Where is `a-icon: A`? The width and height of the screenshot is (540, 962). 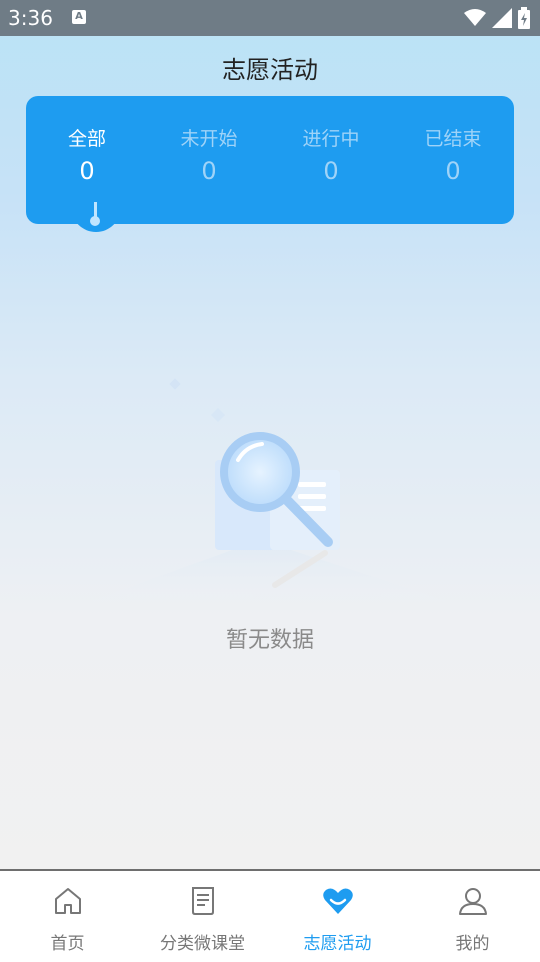
a-icon: A is located at coordinates (79, 17).